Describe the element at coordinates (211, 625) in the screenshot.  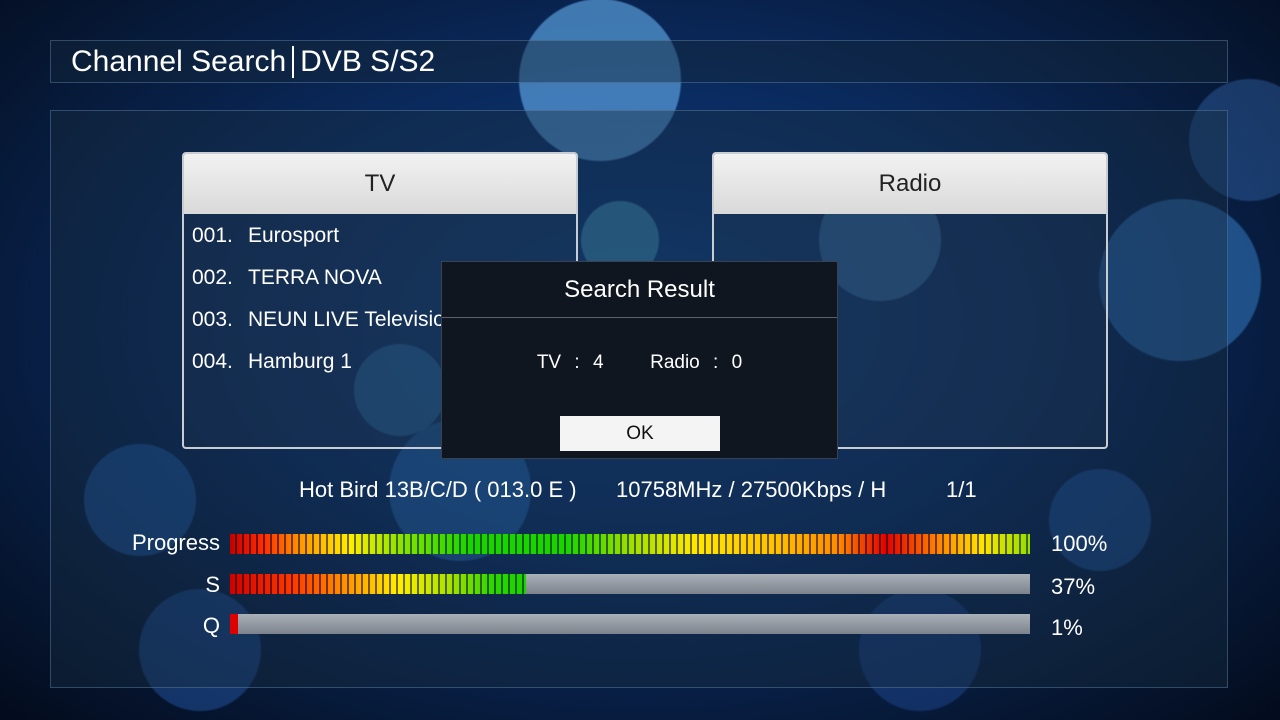
I see `signal-quality-label: Q` at that location.